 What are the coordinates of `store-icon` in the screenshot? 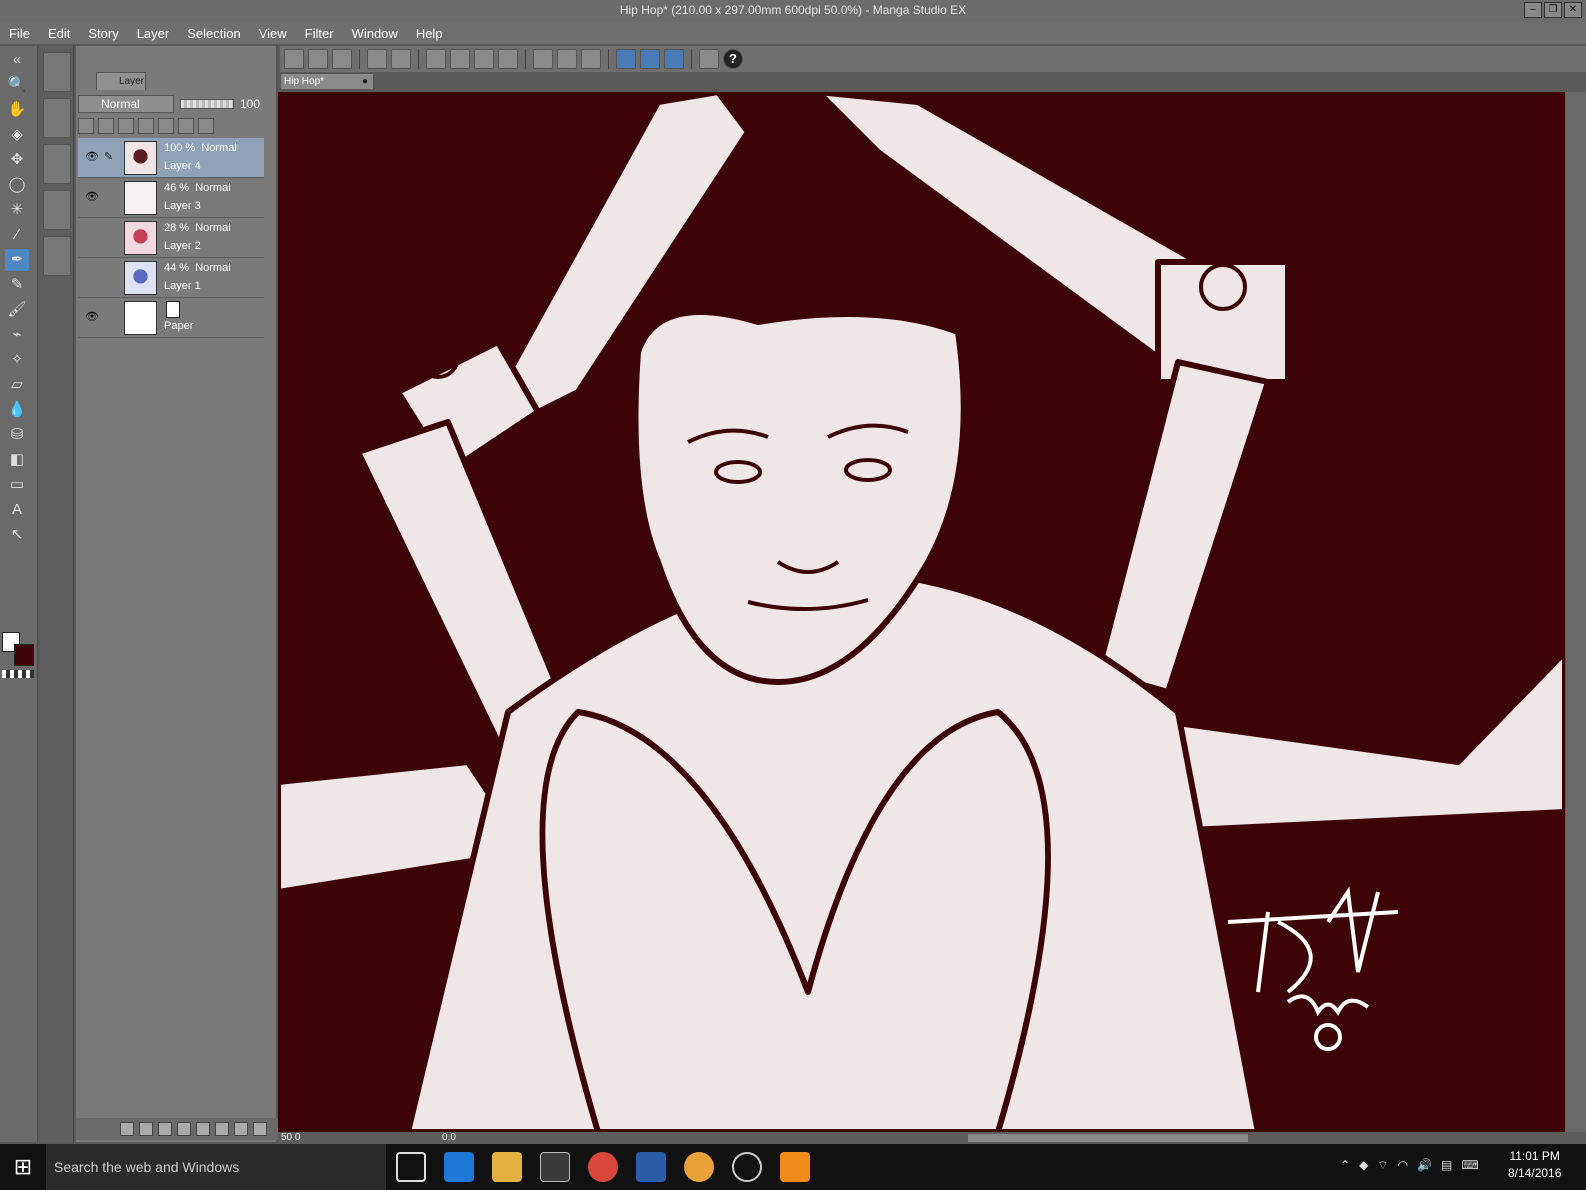 It's located at (555, 1167).